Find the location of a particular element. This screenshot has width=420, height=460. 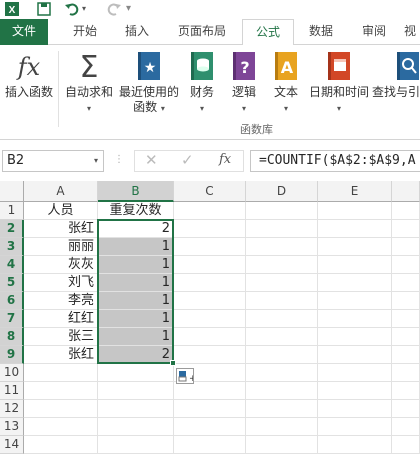

column-header-a: A is located at coordinates (61, 191).